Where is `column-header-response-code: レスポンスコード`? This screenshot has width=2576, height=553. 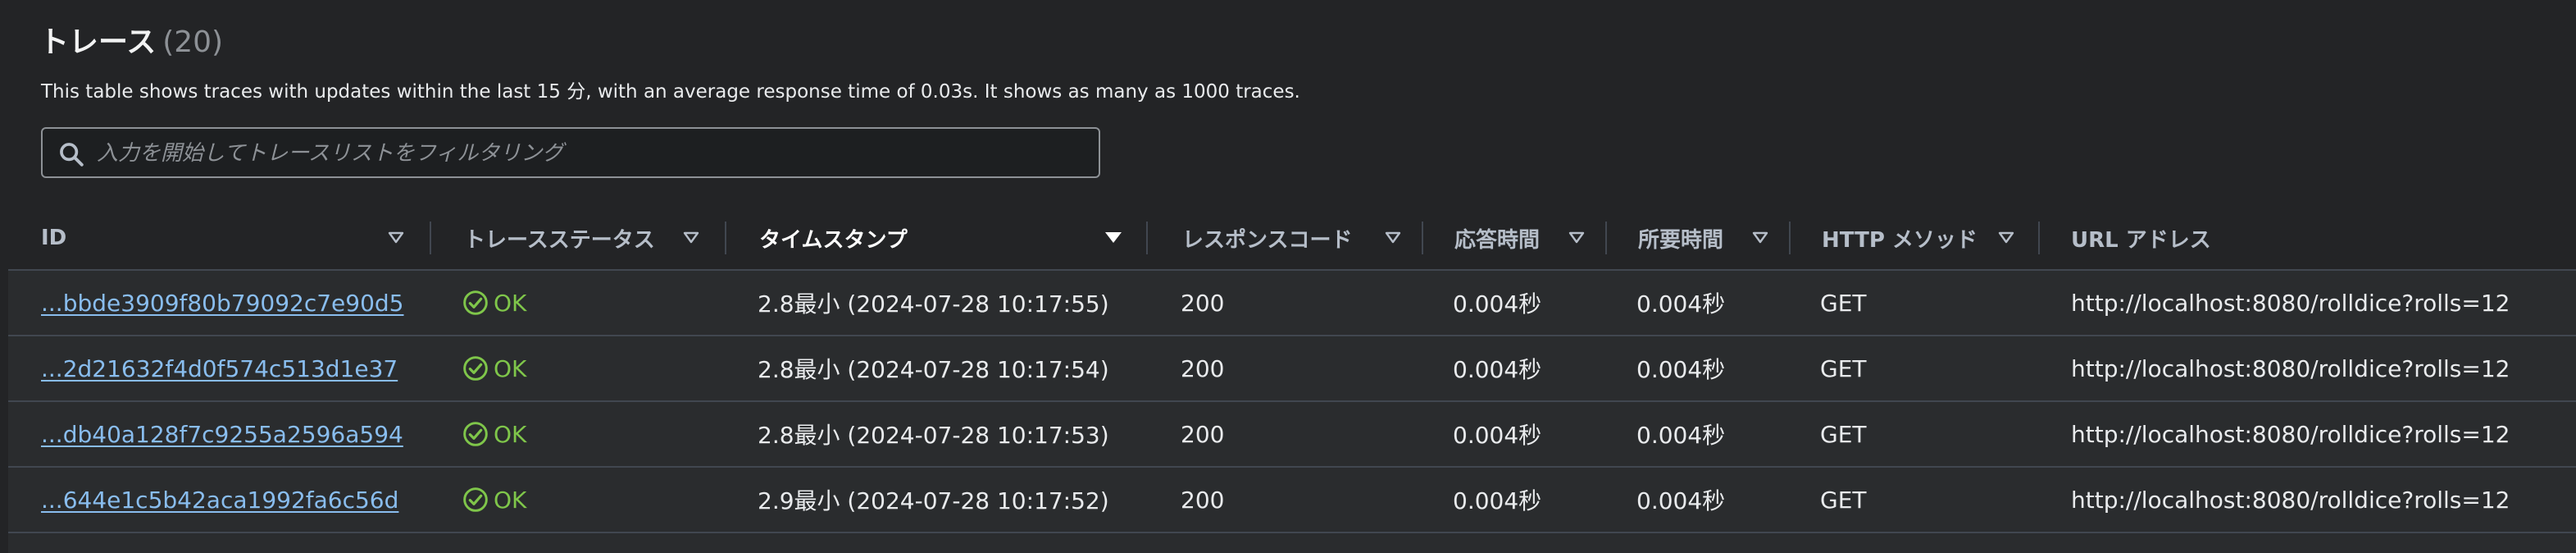 column-header-response-code: レスポンスコード is located at coordinates (1267, 238).